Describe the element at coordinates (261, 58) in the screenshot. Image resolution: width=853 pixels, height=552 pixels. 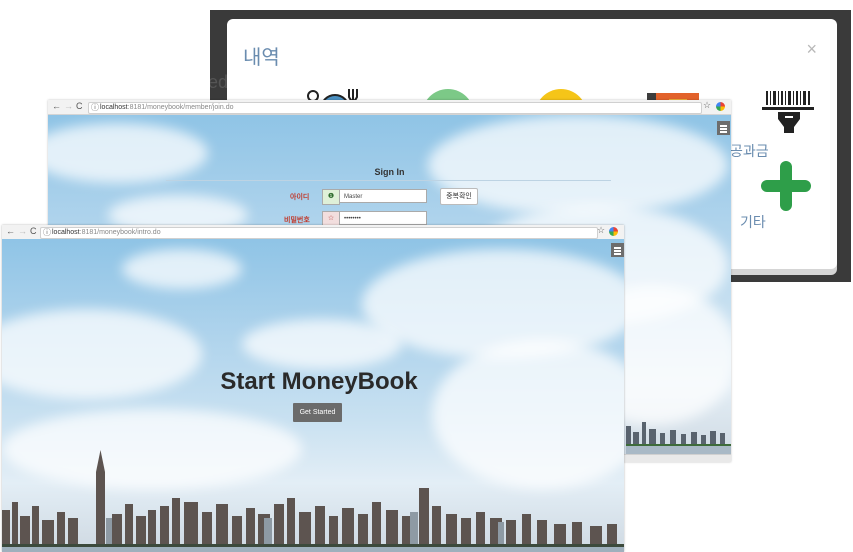
I see `modal-title: 내역` at that location.